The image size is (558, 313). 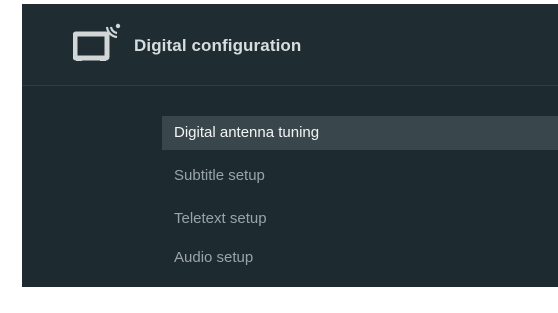 What do you see at coordinates (360, 258) in the screenshot?
I see `menu-item-audio-setup: Audio setup` at bounding box center [360, 258].